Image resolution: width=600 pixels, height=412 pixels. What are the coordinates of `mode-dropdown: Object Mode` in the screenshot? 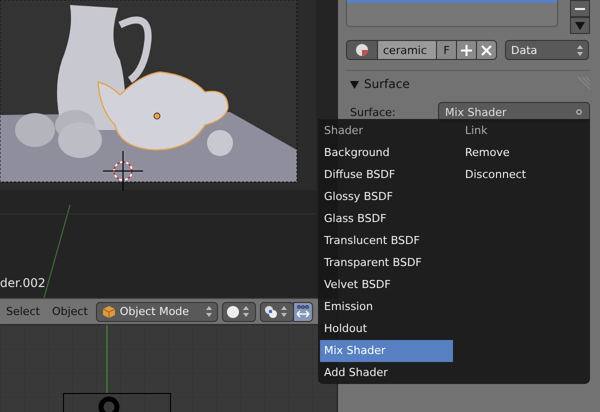 It's located at (157, 312).